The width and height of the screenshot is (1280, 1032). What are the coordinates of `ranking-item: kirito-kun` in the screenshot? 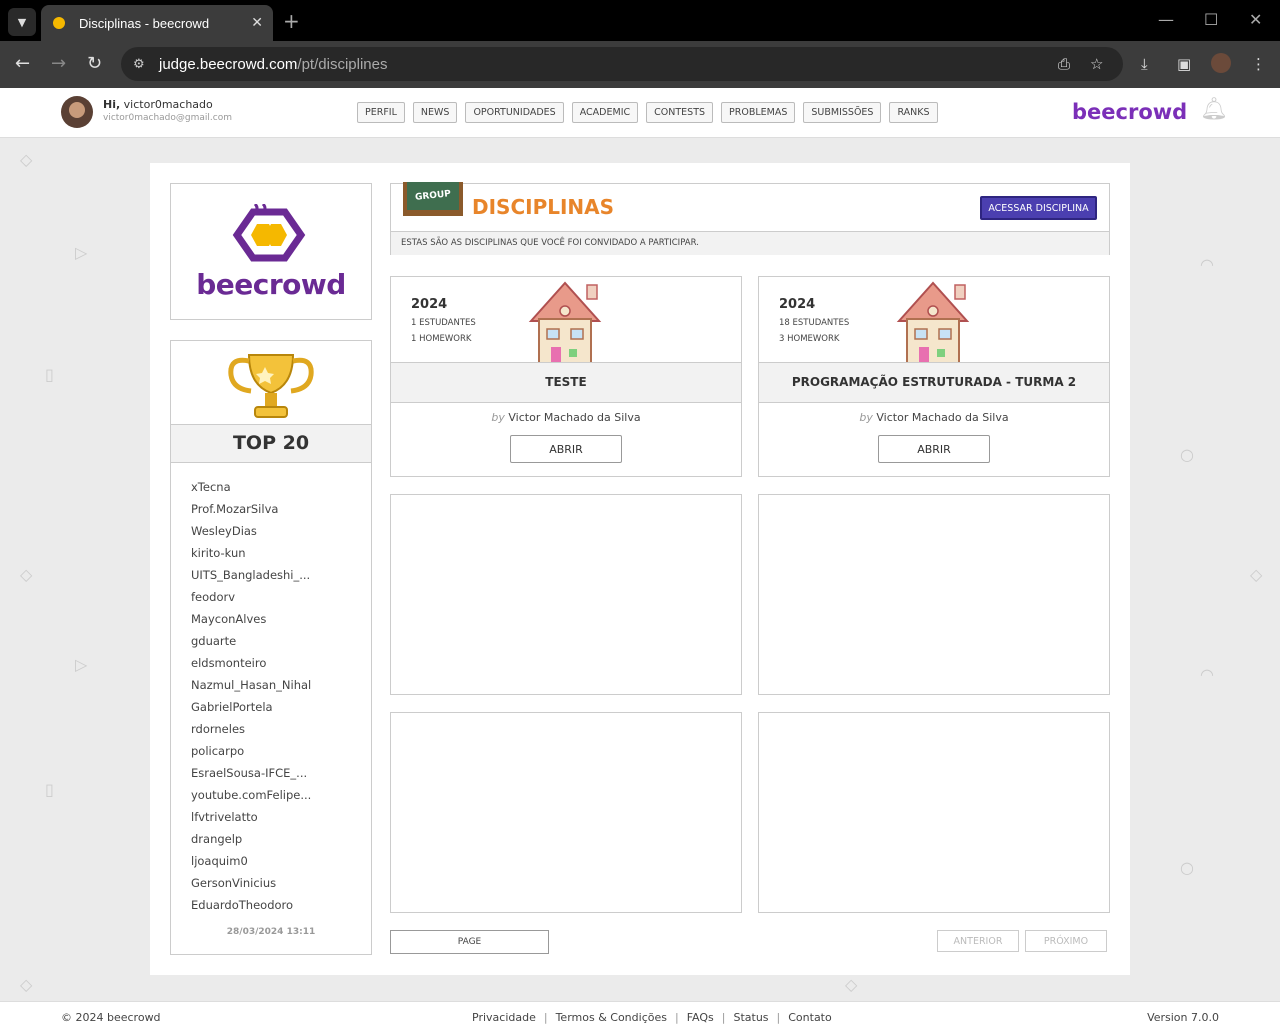 It's located at (271, 557).